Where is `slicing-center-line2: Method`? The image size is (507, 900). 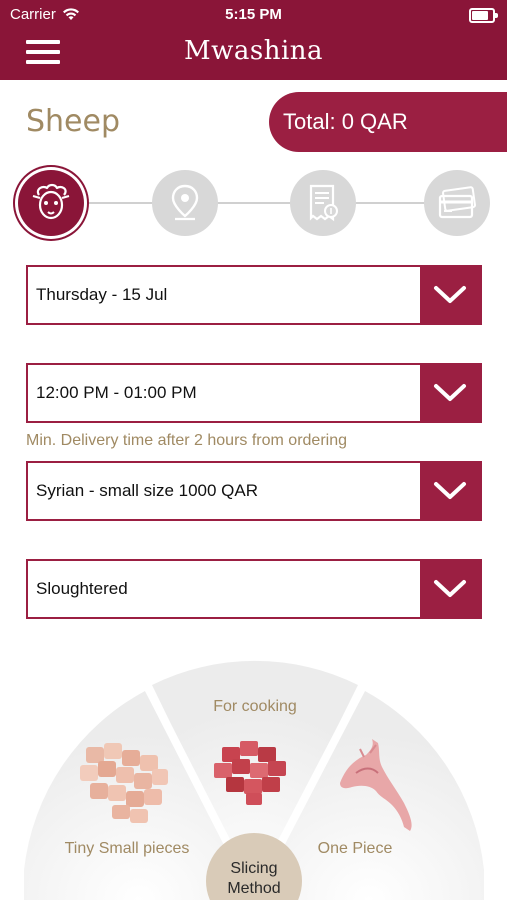 slicing-center-line2: Method is located at coordinates (254, 888).